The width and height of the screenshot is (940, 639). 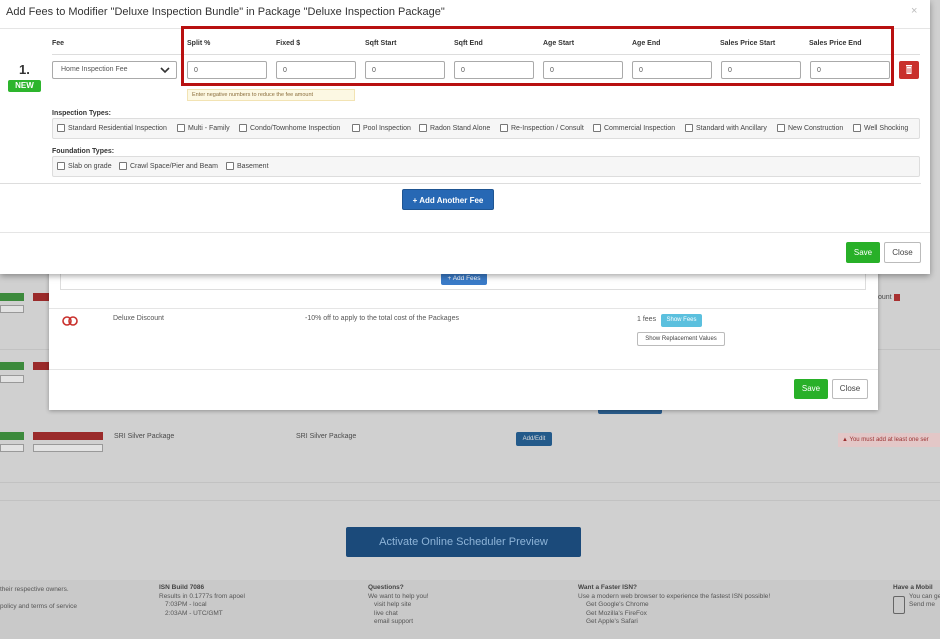 What do you see at coordinates (494, 70) in the screenshot?
I see `sqft-end-input` at bounding box center [494, 70].